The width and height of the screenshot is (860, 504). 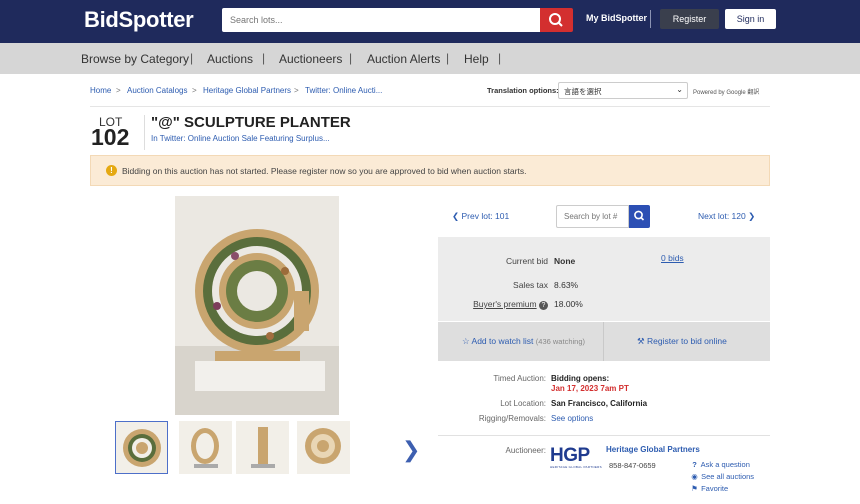 What do you see at coordinates (505, 304) in the screenshot?
I see `buyers-premium-link: Buyer's premium` at bounding box center [505, 304].